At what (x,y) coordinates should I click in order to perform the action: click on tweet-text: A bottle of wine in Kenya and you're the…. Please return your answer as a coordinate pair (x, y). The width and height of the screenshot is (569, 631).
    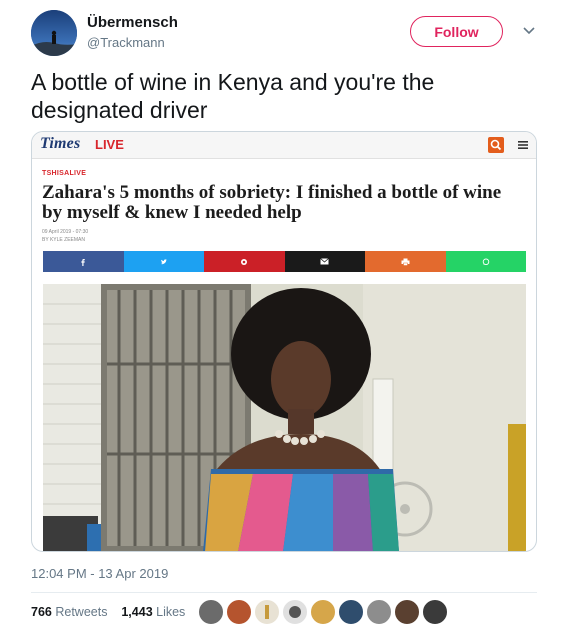
    Looking at the image, I should click on (233, 96).